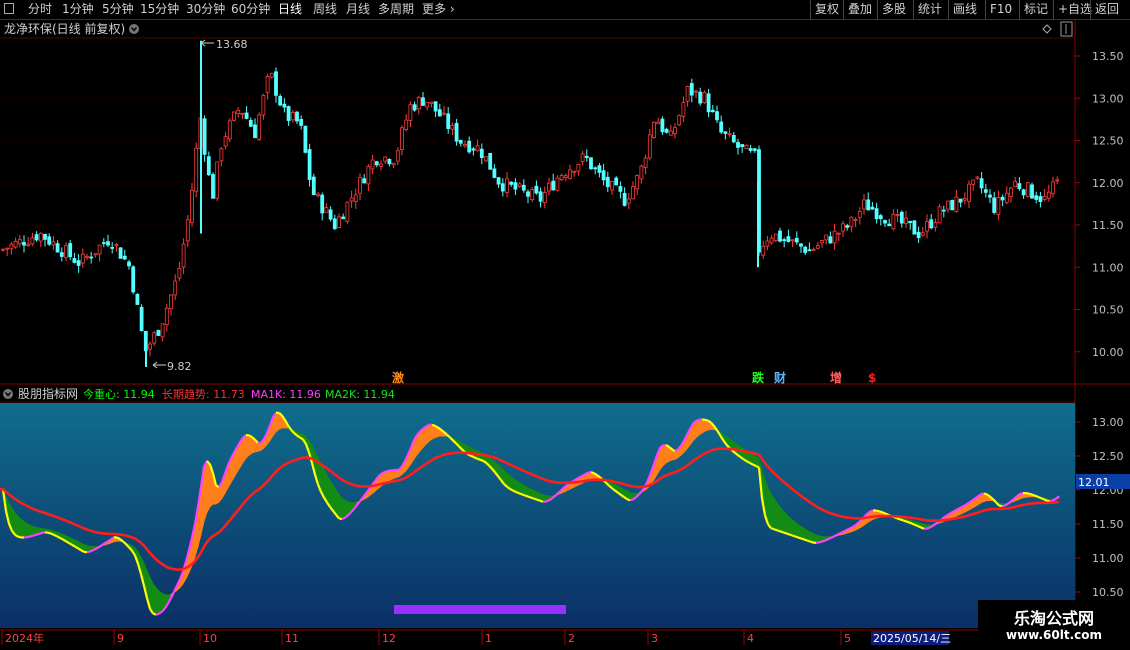  I want to click on indicator-dropdown-icon, so click(8, 394).